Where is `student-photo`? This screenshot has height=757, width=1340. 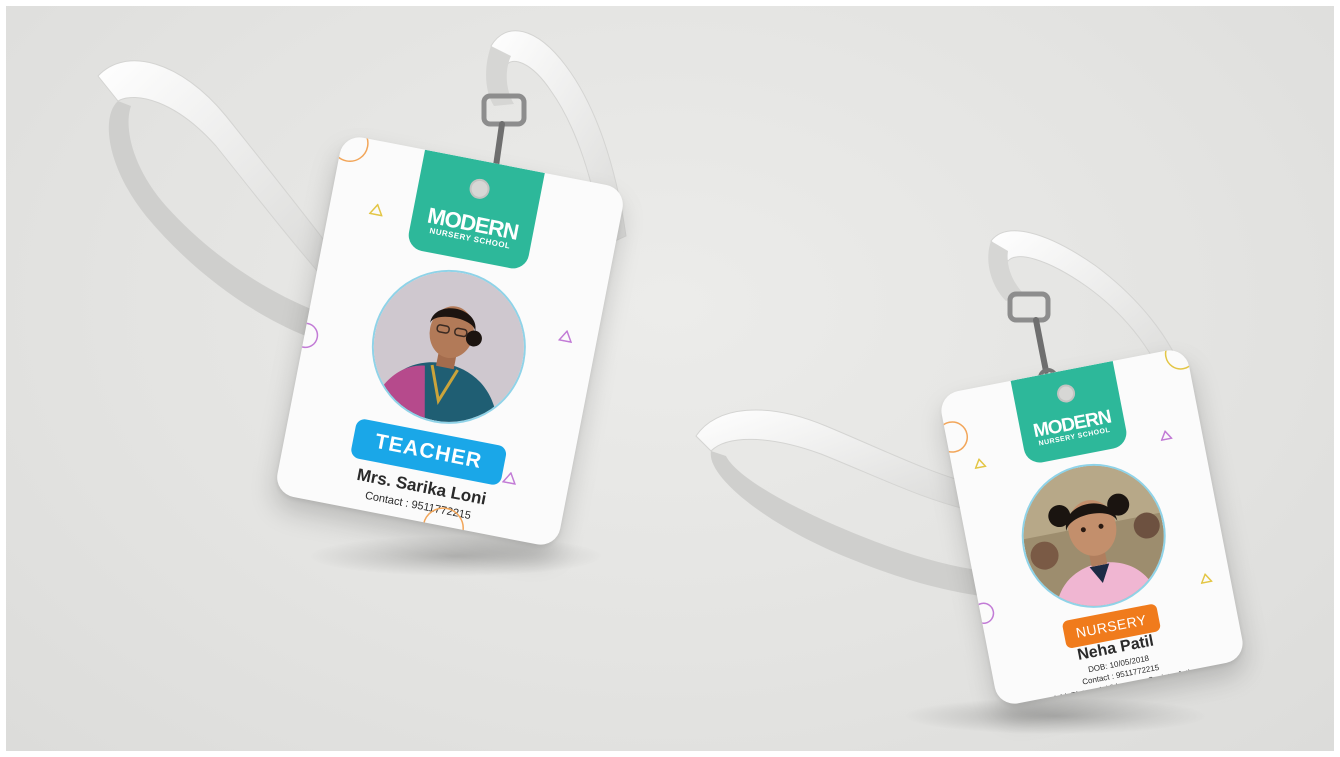
student-photo is located at coordinates (1094, 536).